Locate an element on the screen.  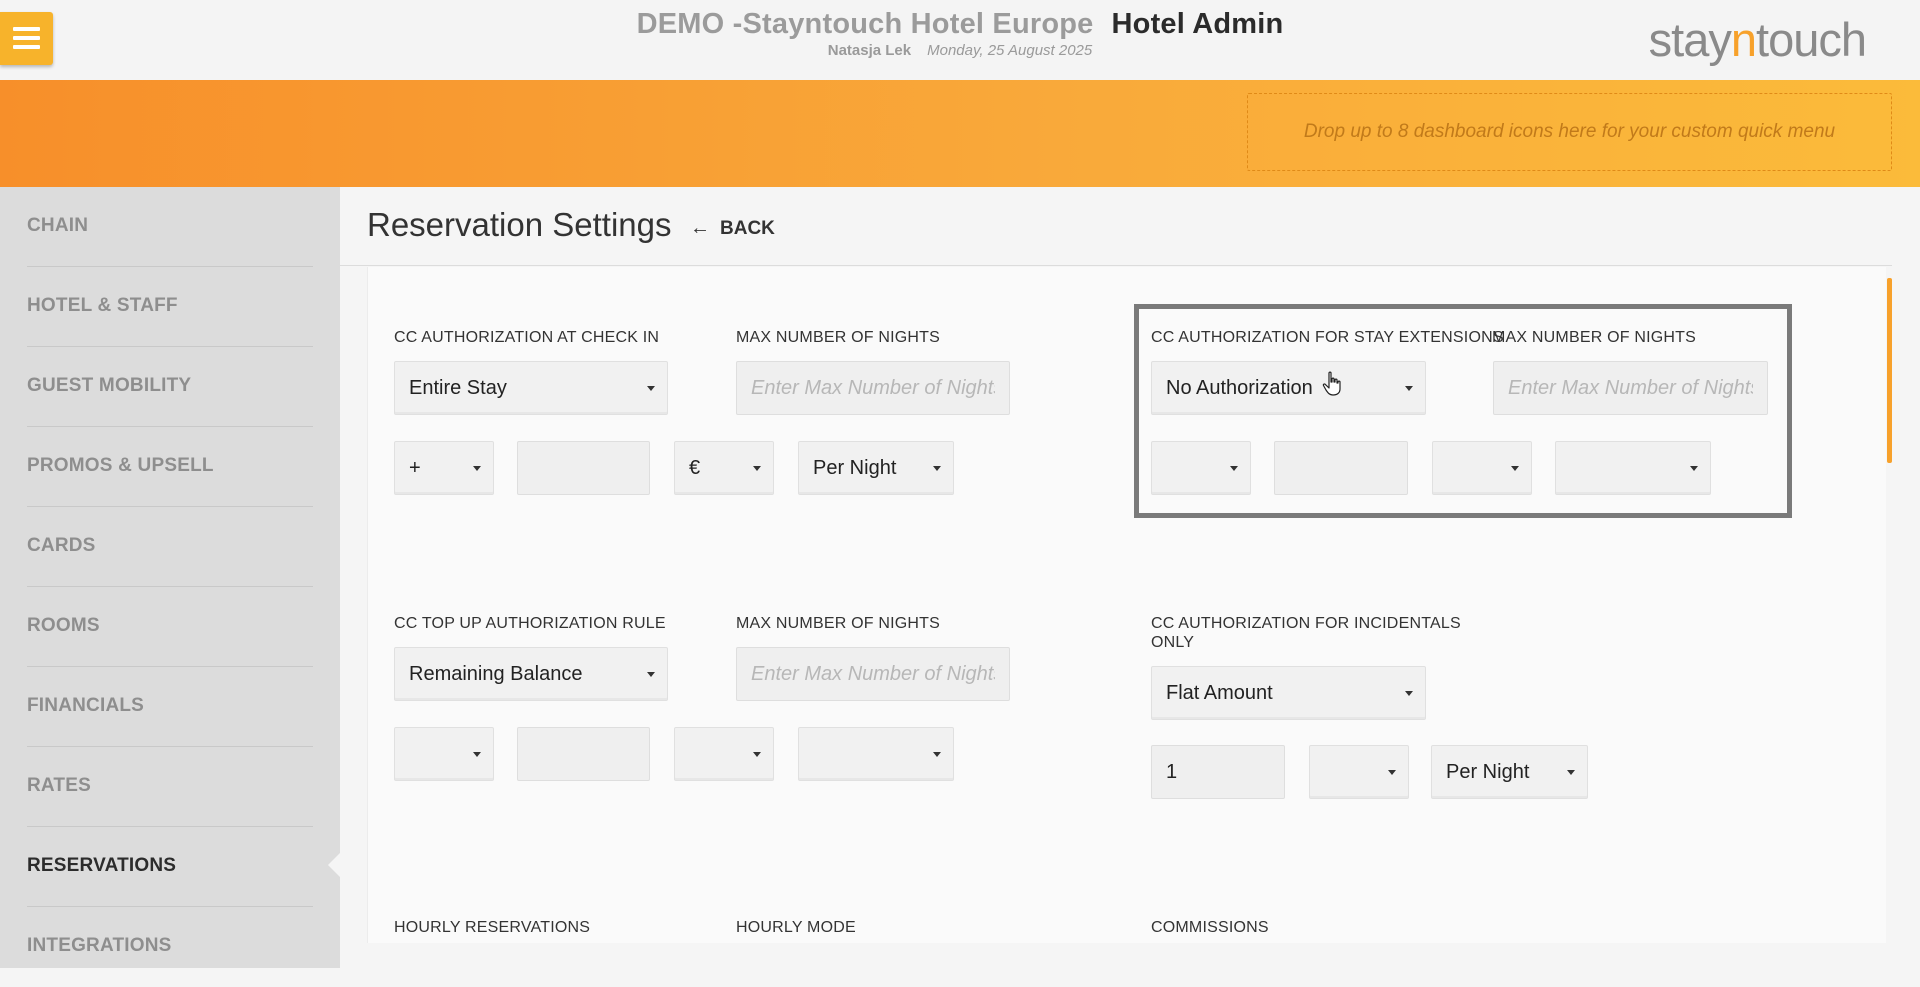
sidebar-item-cards: CARDS is located at coordinates (170, 547).